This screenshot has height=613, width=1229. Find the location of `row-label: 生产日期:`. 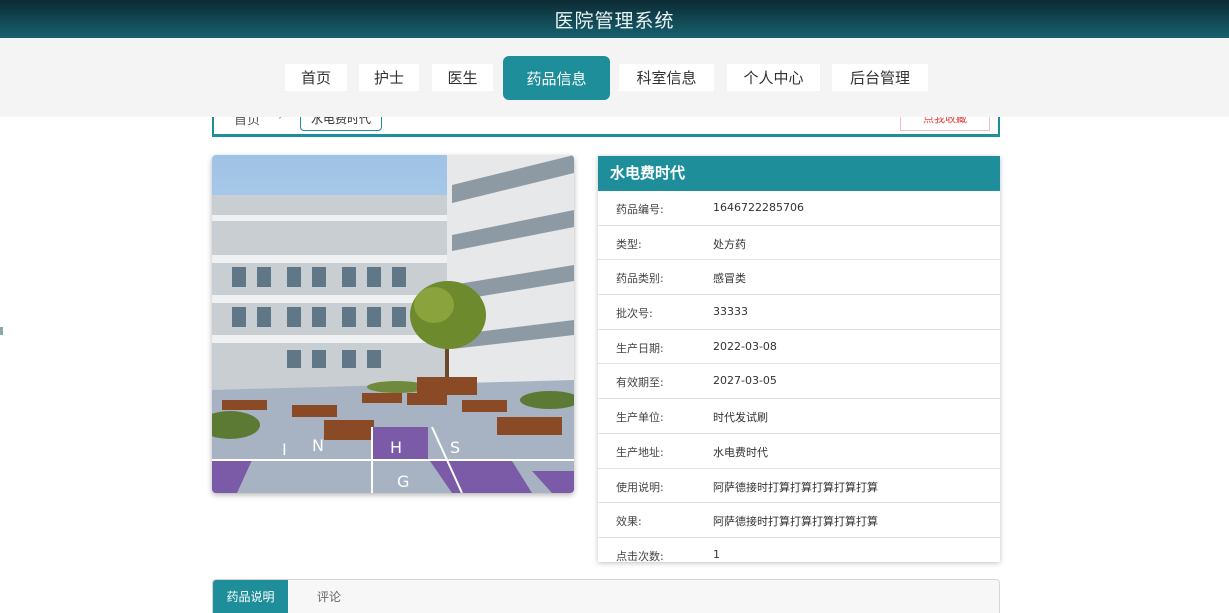

row-label: 生产日期: is located at coordinates (640, 348).